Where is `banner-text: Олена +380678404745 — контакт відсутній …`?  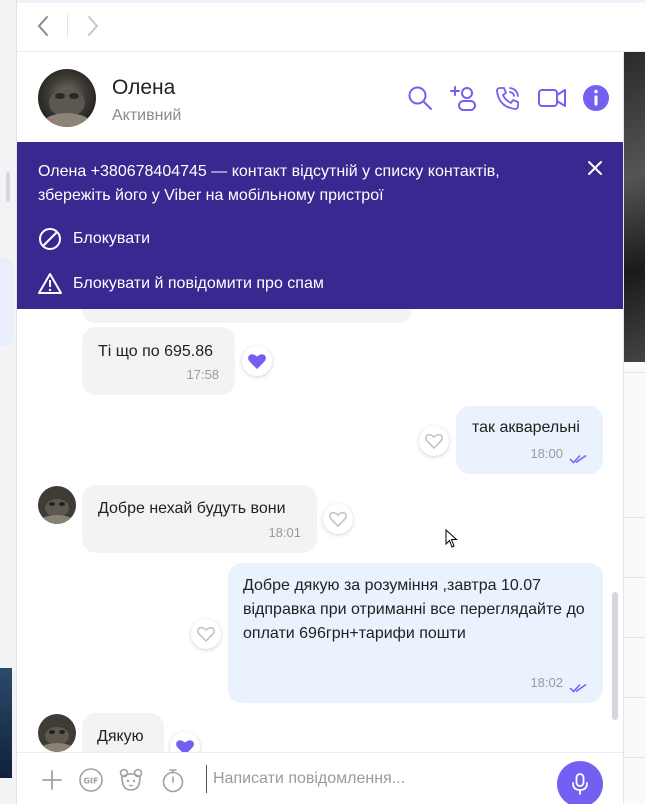
banner-text: Олена +380678404745 — контакт відсутній … is located at coordinates (269, 183).